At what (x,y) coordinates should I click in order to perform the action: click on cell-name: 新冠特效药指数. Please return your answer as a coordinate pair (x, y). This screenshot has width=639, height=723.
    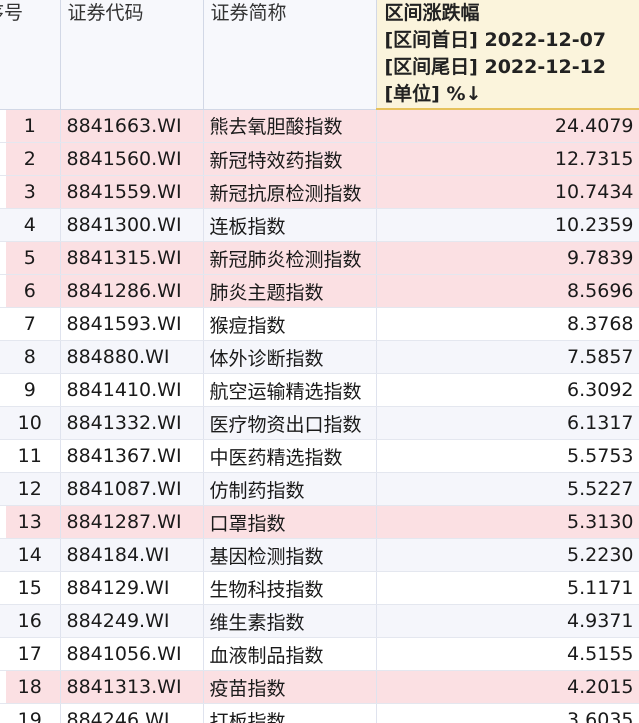
    Looking at the image, I should click on (290, 159).